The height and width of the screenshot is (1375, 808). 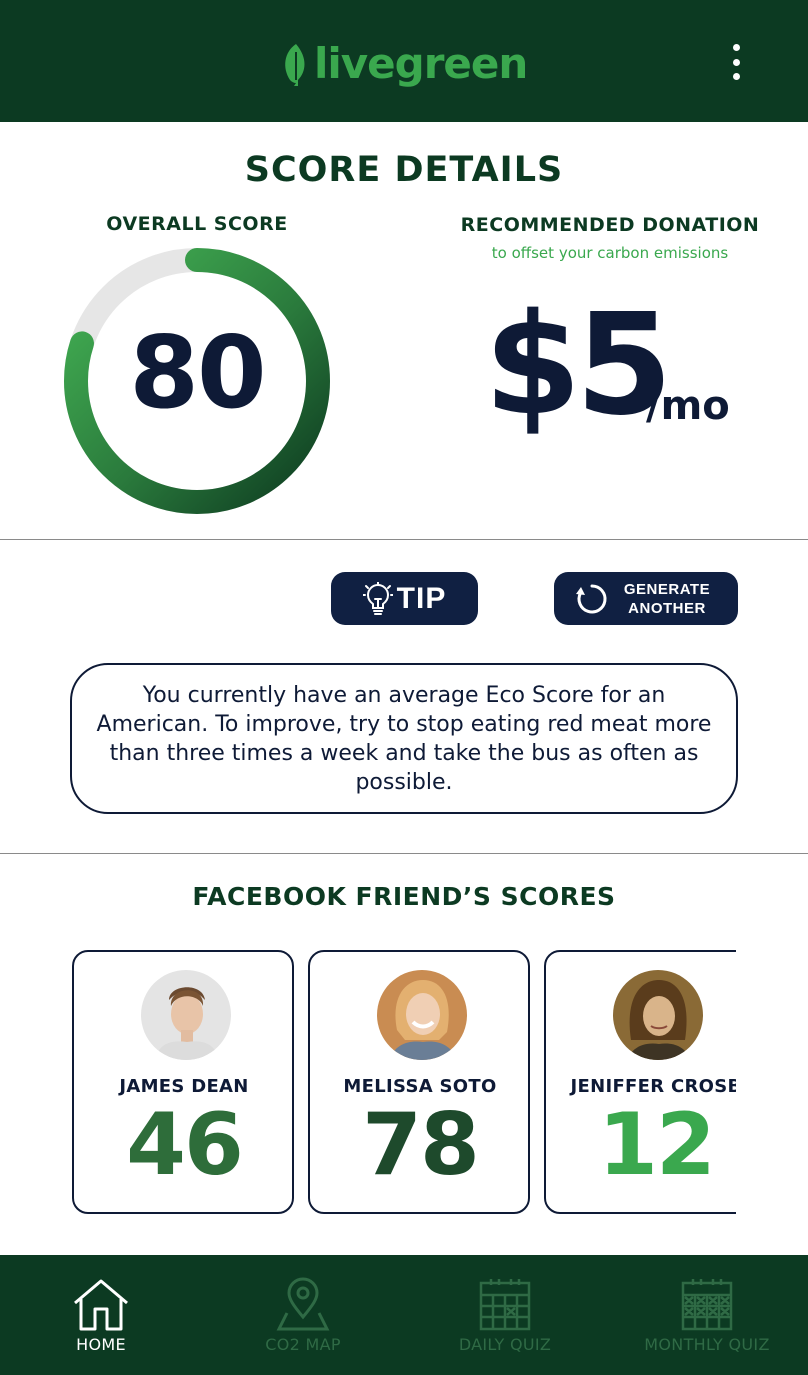 I want to click on donation-unit: /mo, so click(x=688, y=406).